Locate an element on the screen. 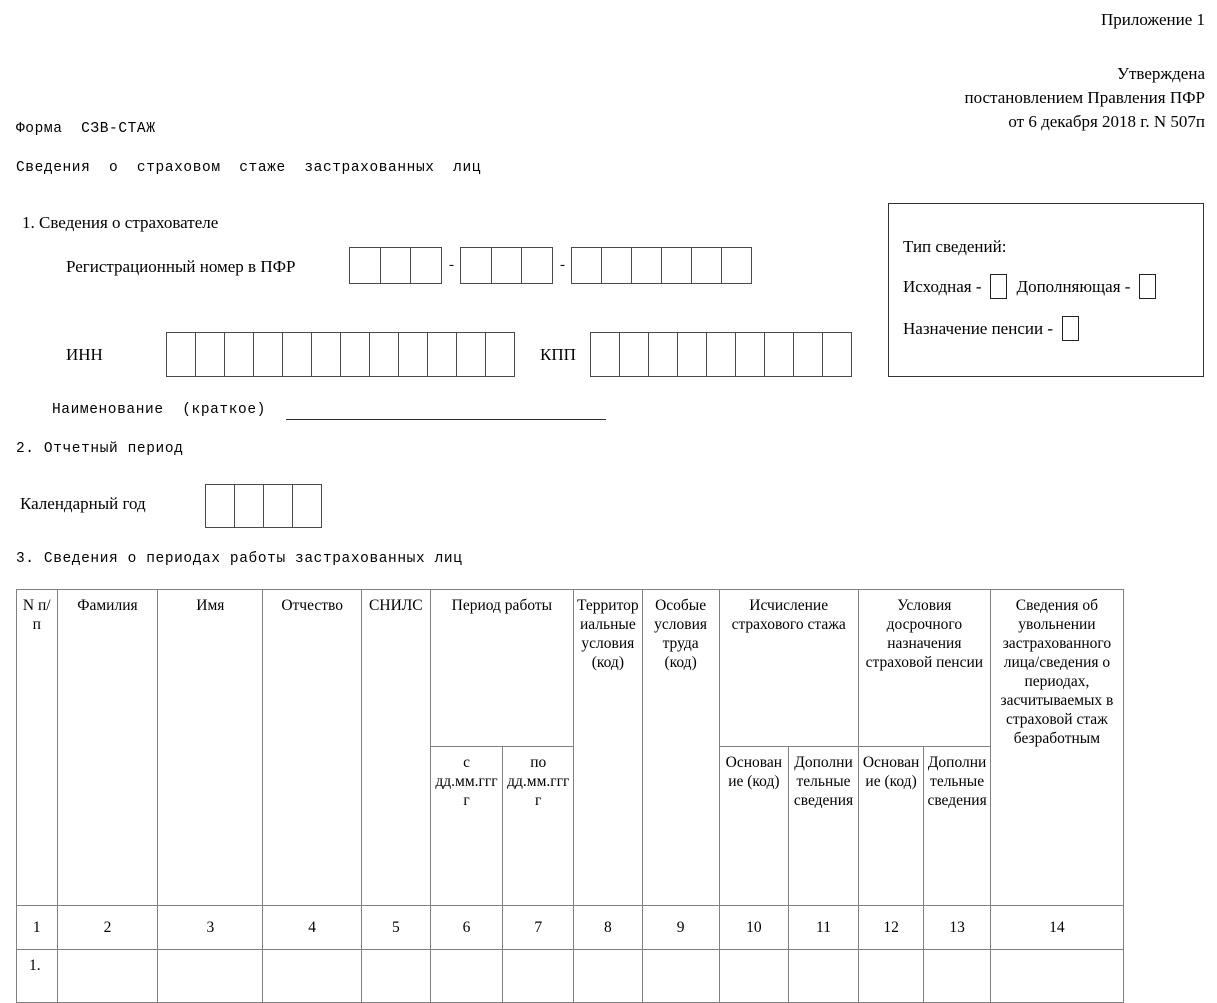 This screenshot has height=1003, width=1217. row-cell-territorial-conditions is located at coordinates (608, 976).